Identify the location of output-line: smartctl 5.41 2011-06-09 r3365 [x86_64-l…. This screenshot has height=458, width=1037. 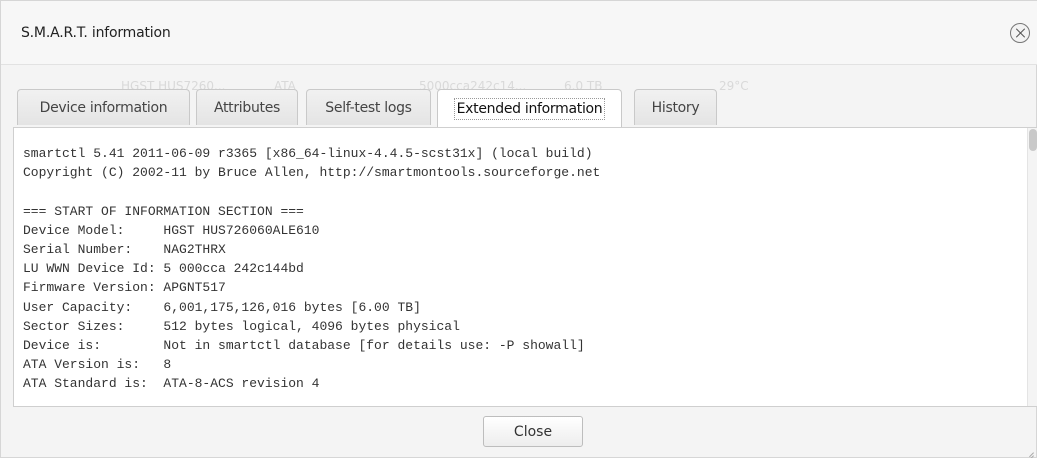
(308, 153).